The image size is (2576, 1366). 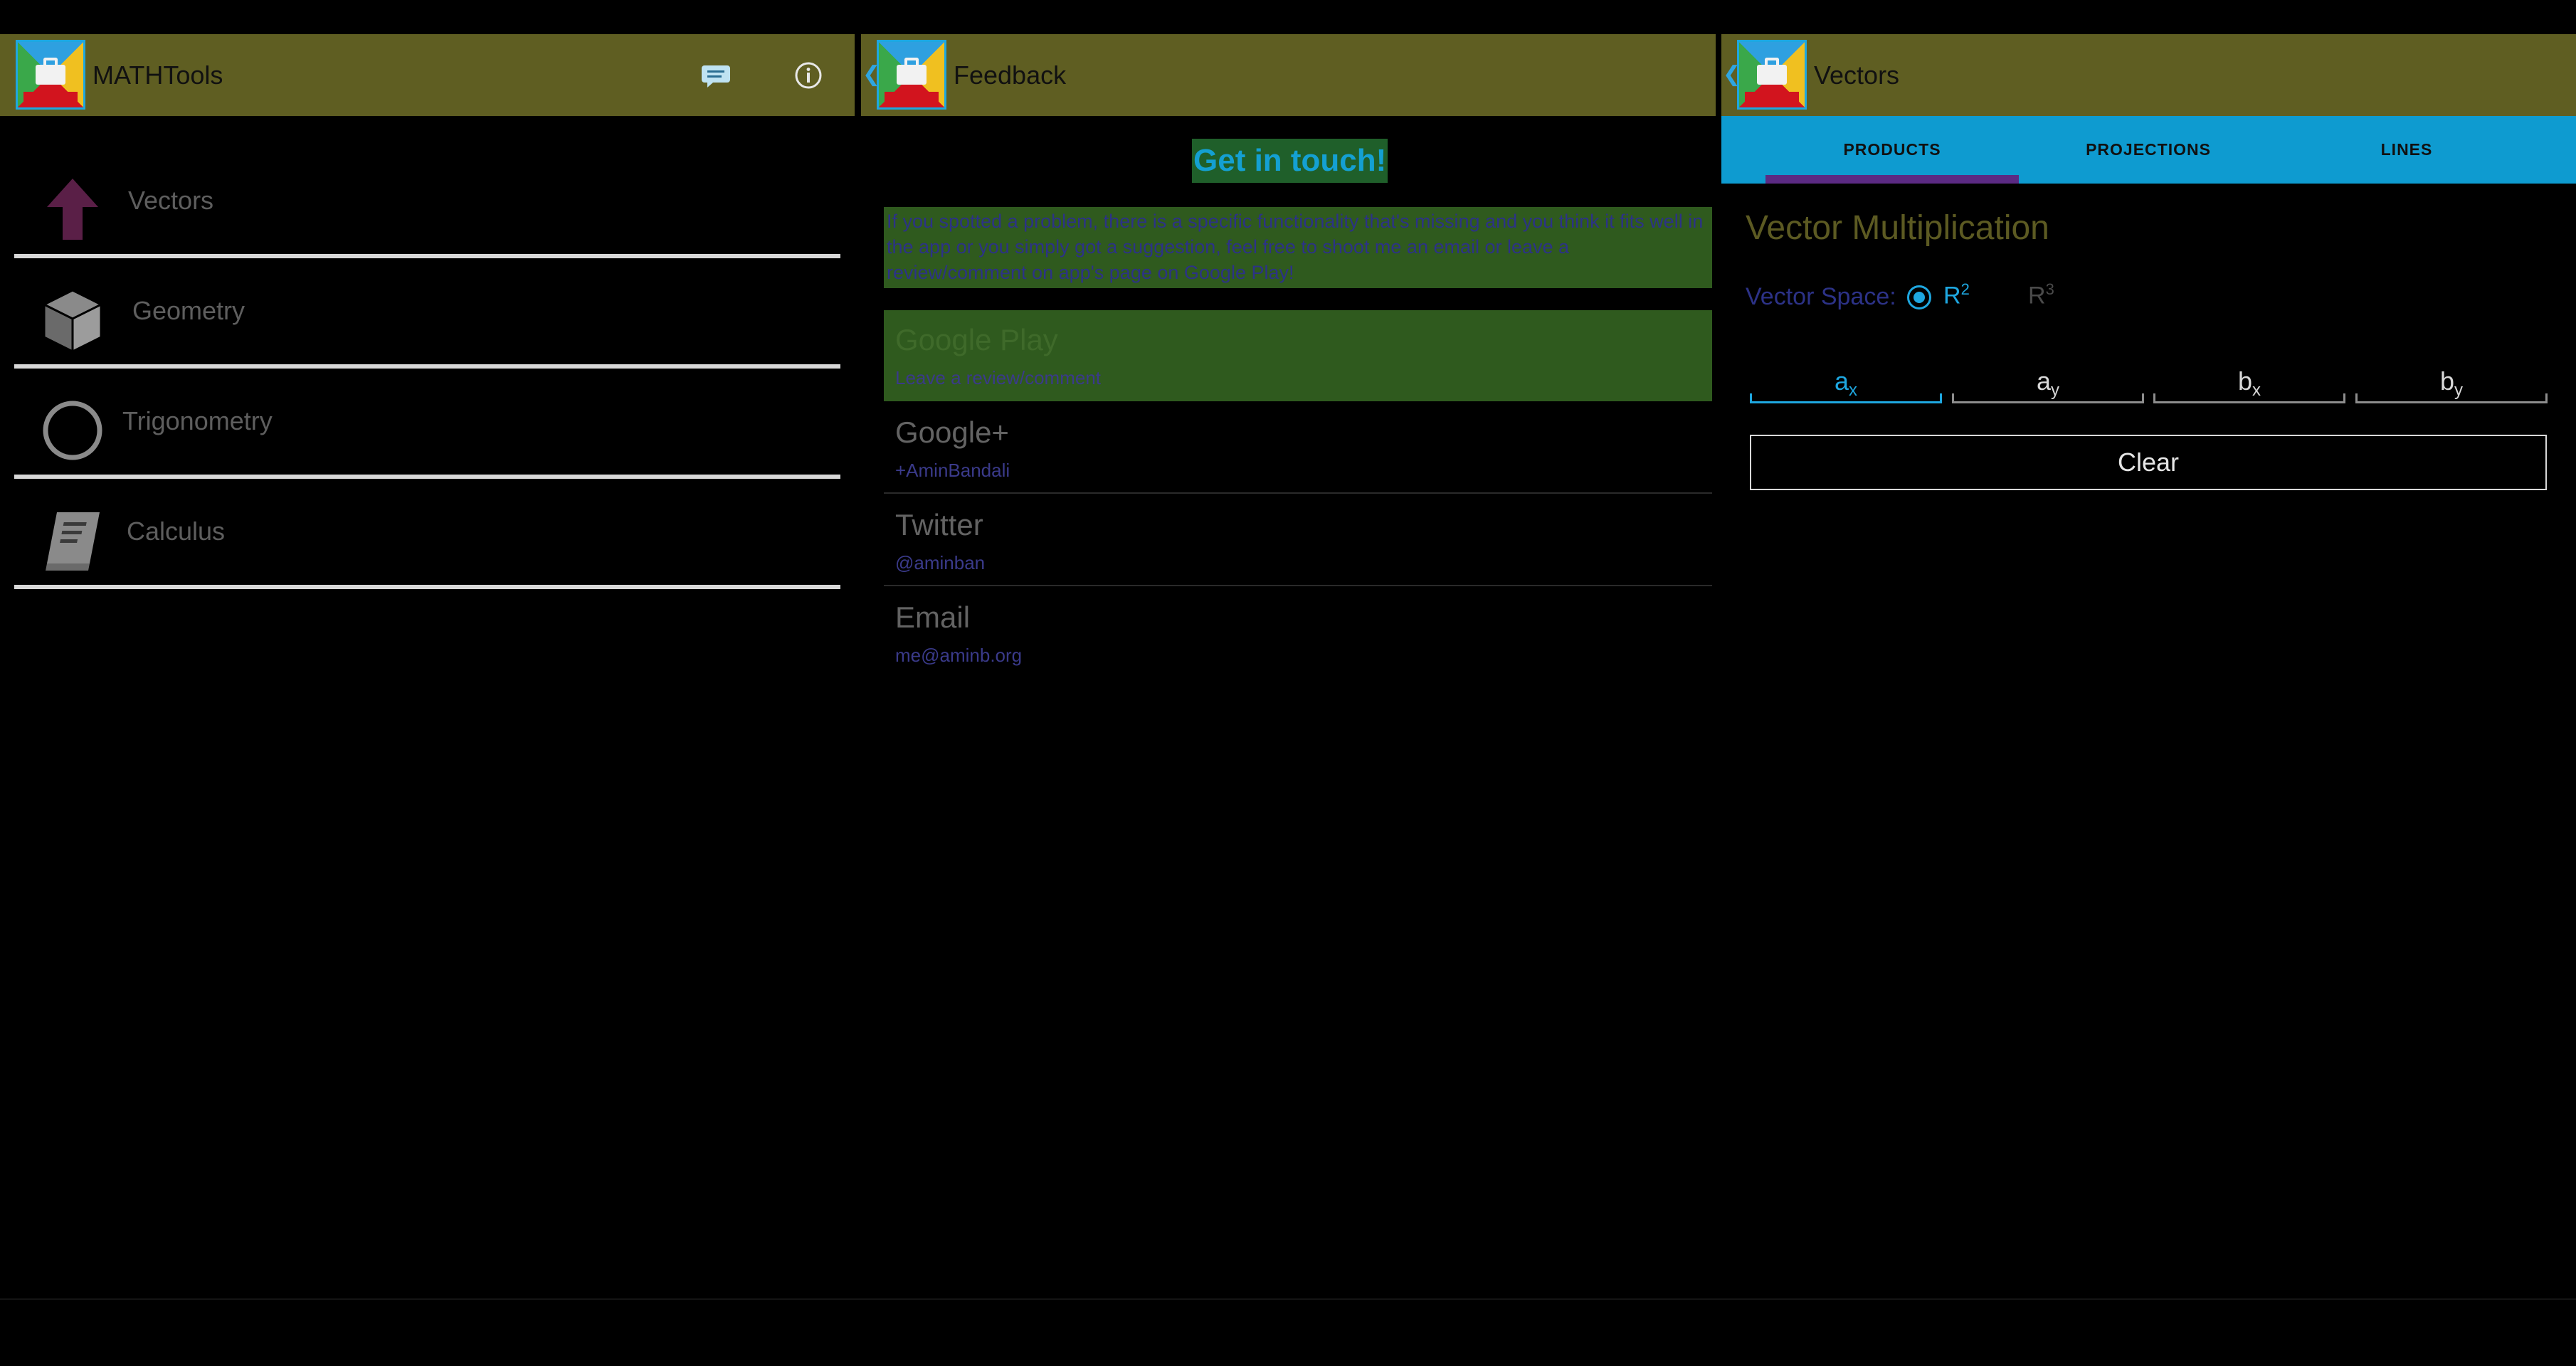 I want to click on feedback-row-subtitle: me@aminb.org, so click(x=959, y=655).